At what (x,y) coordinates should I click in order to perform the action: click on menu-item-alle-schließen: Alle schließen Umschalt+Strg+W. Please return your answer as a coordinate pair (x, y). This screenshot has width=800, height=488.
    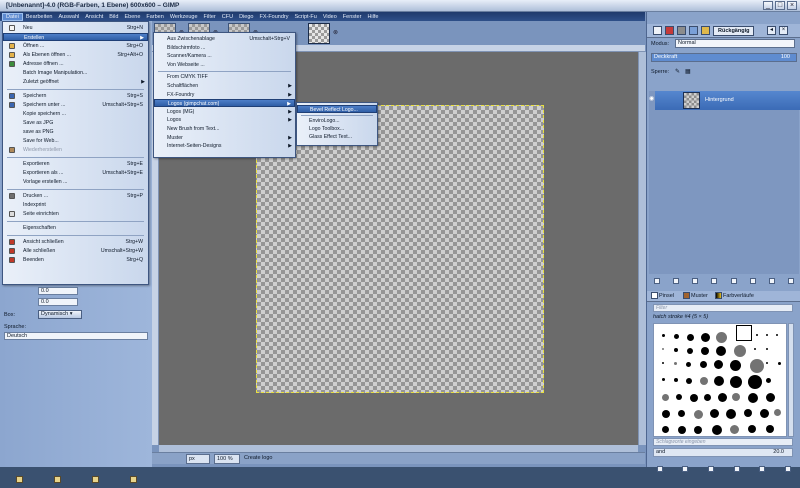
    Looking at the image, I should click on (75, 251).